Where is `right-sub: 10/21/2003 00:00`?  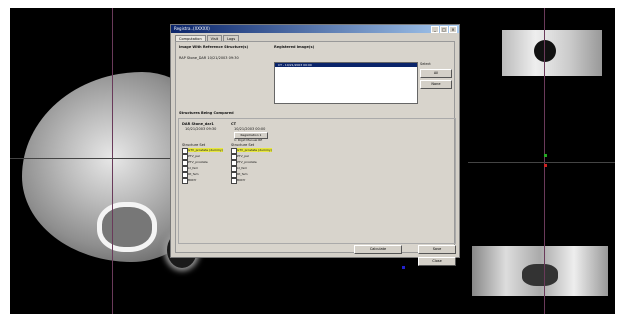
right-sub: 10/21/2003 00:00 is located at coordinates (250, 129).